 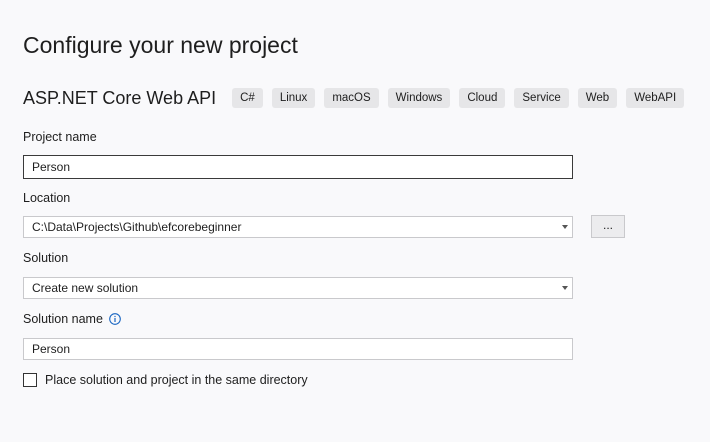 What do you see at coordinates (85, 288) in the screenshot?
I see `solution-value: Create new solution` at bounding box center [85, 288].